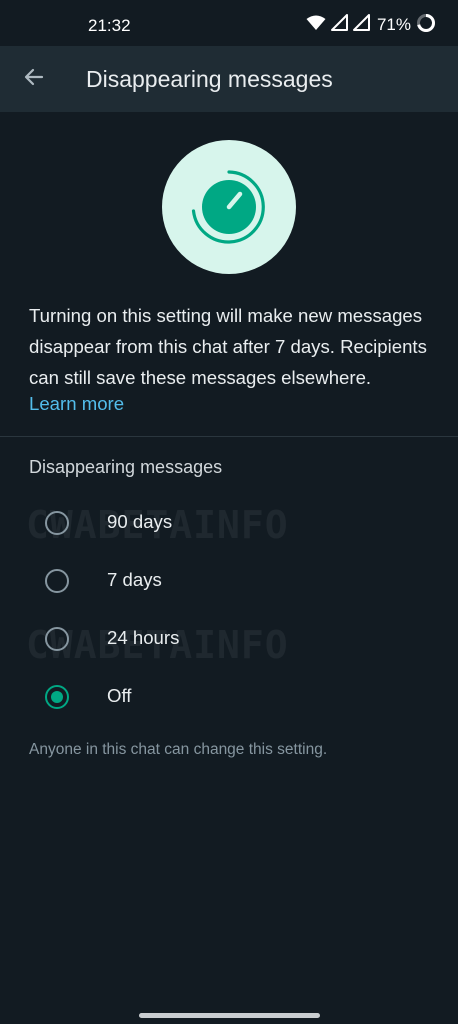  I want to click on battery-percentage: 71%, so click(393, 24).